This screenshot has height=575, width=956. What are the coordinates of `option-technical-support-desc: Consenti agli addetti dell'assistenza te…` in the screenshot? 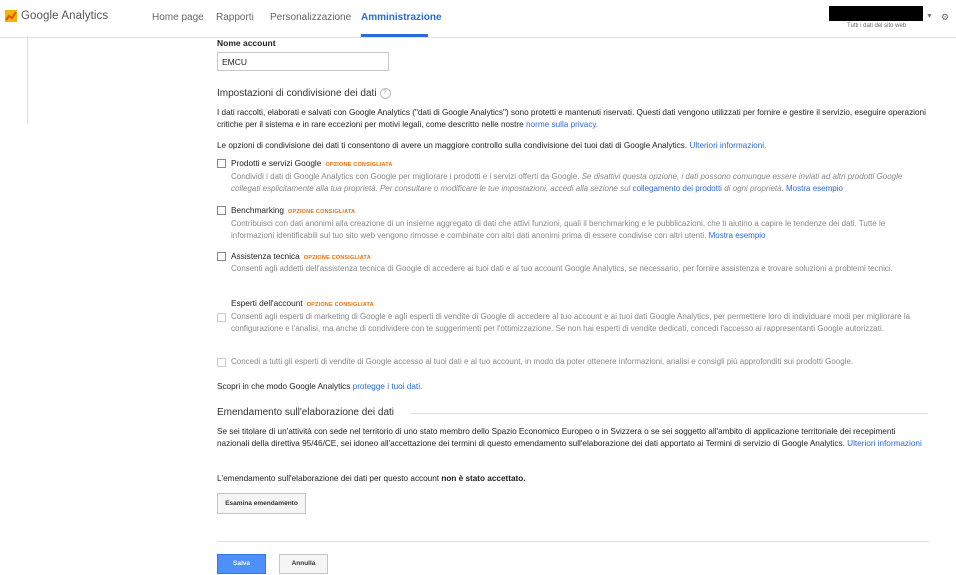 It's located at (562, 268).